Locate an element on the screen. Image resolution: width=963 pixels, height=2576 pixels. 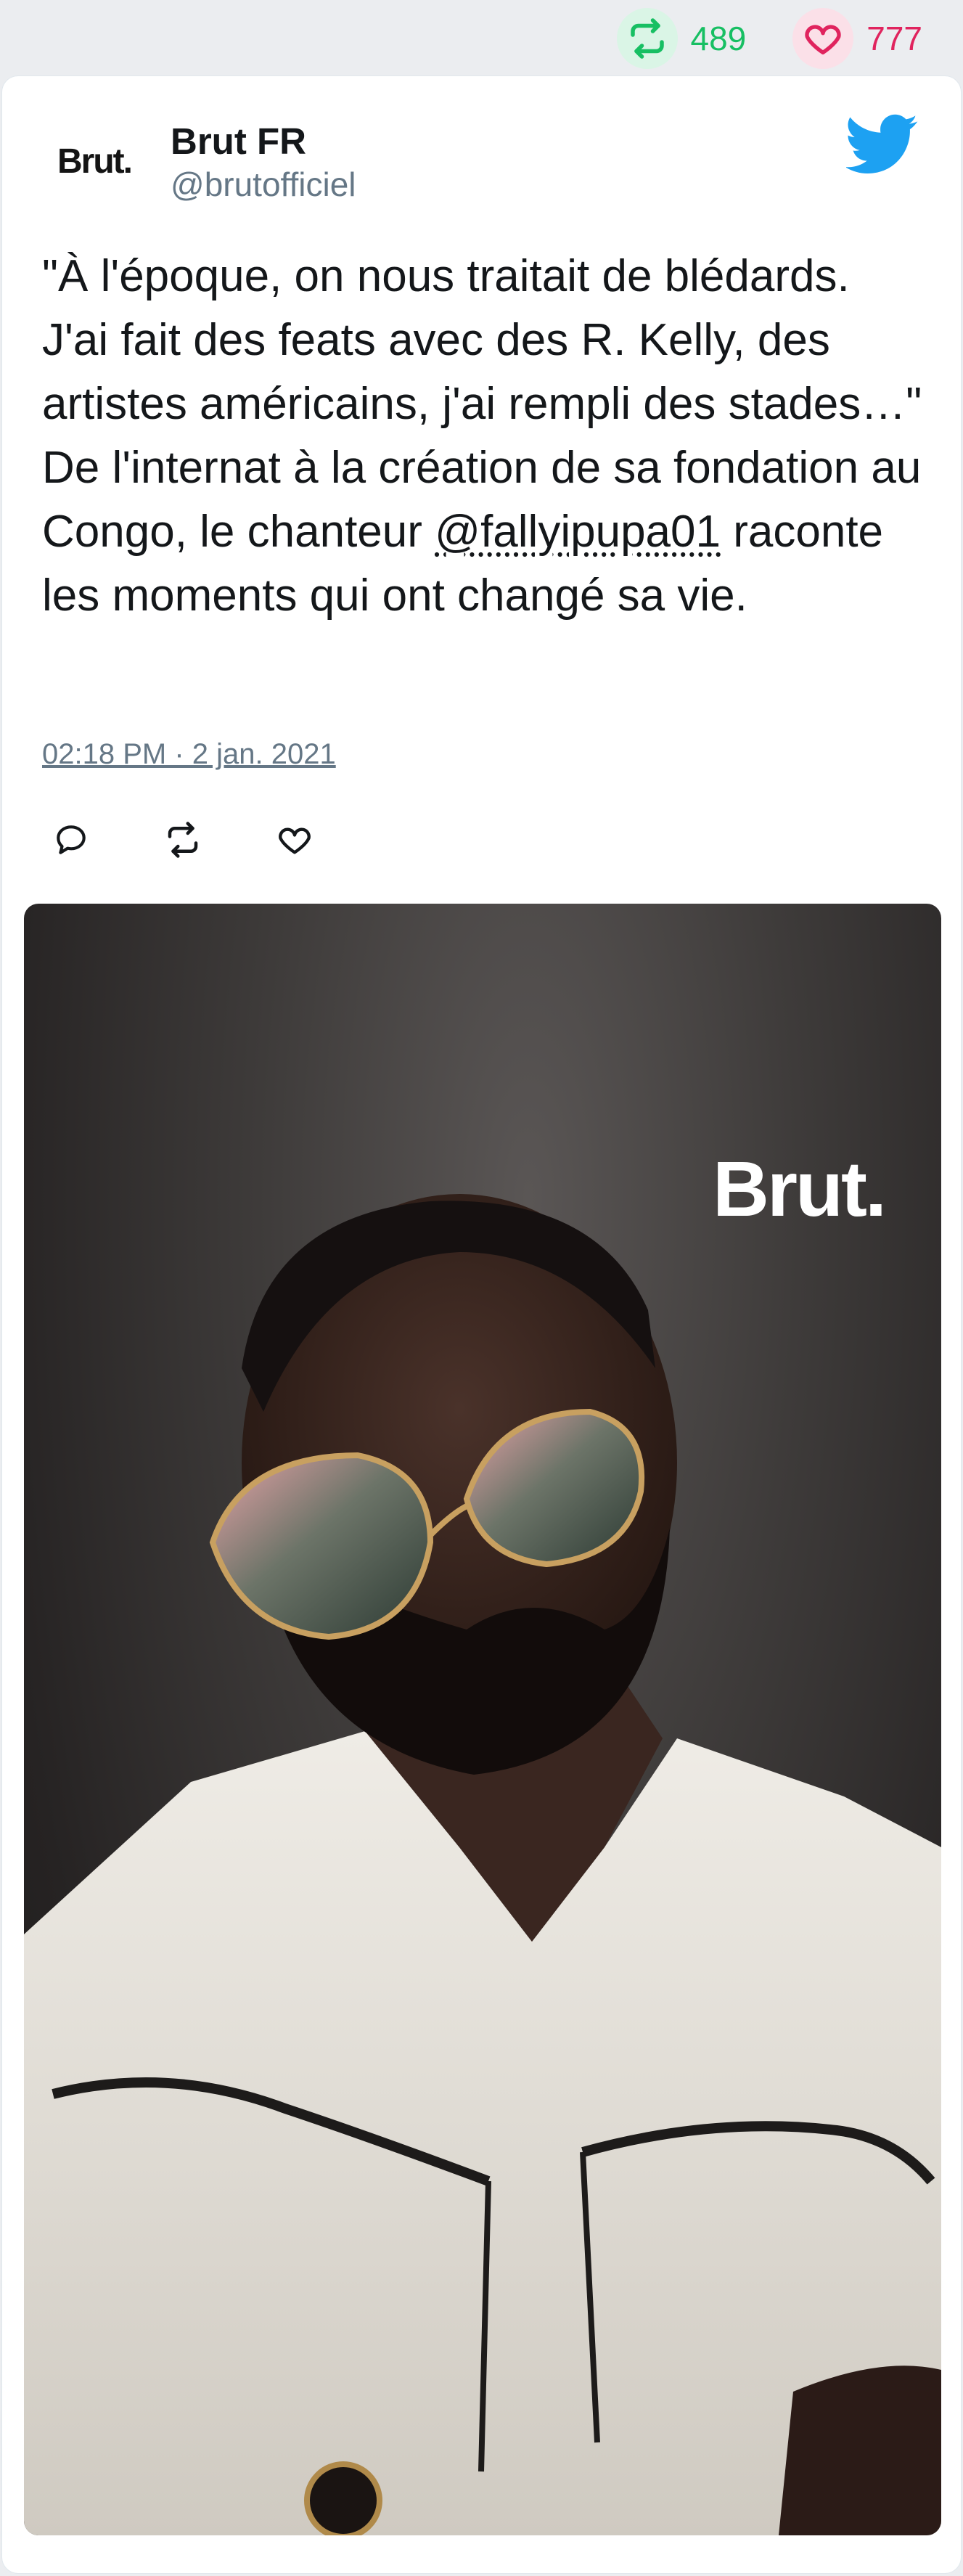
like-button is located at coordinates (294, 839).